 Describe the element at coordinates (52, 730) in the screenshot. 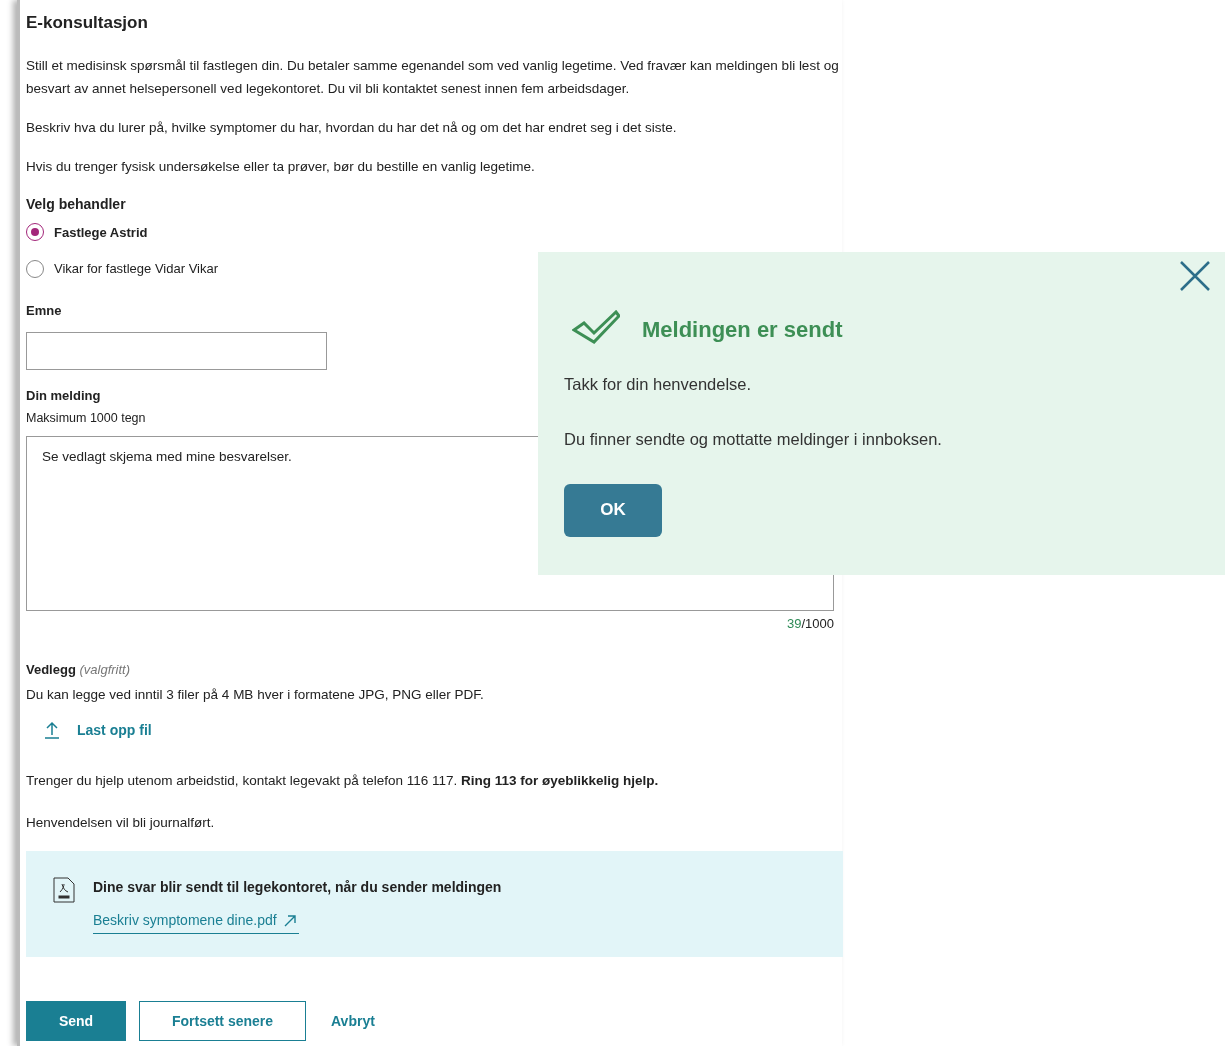

I see `upload-icon` at that location.